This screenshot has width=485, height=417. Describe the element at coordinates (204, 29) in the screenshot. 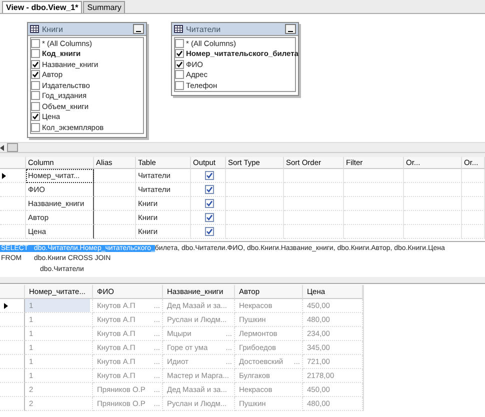

I see `table-title: Читатели` at that location.